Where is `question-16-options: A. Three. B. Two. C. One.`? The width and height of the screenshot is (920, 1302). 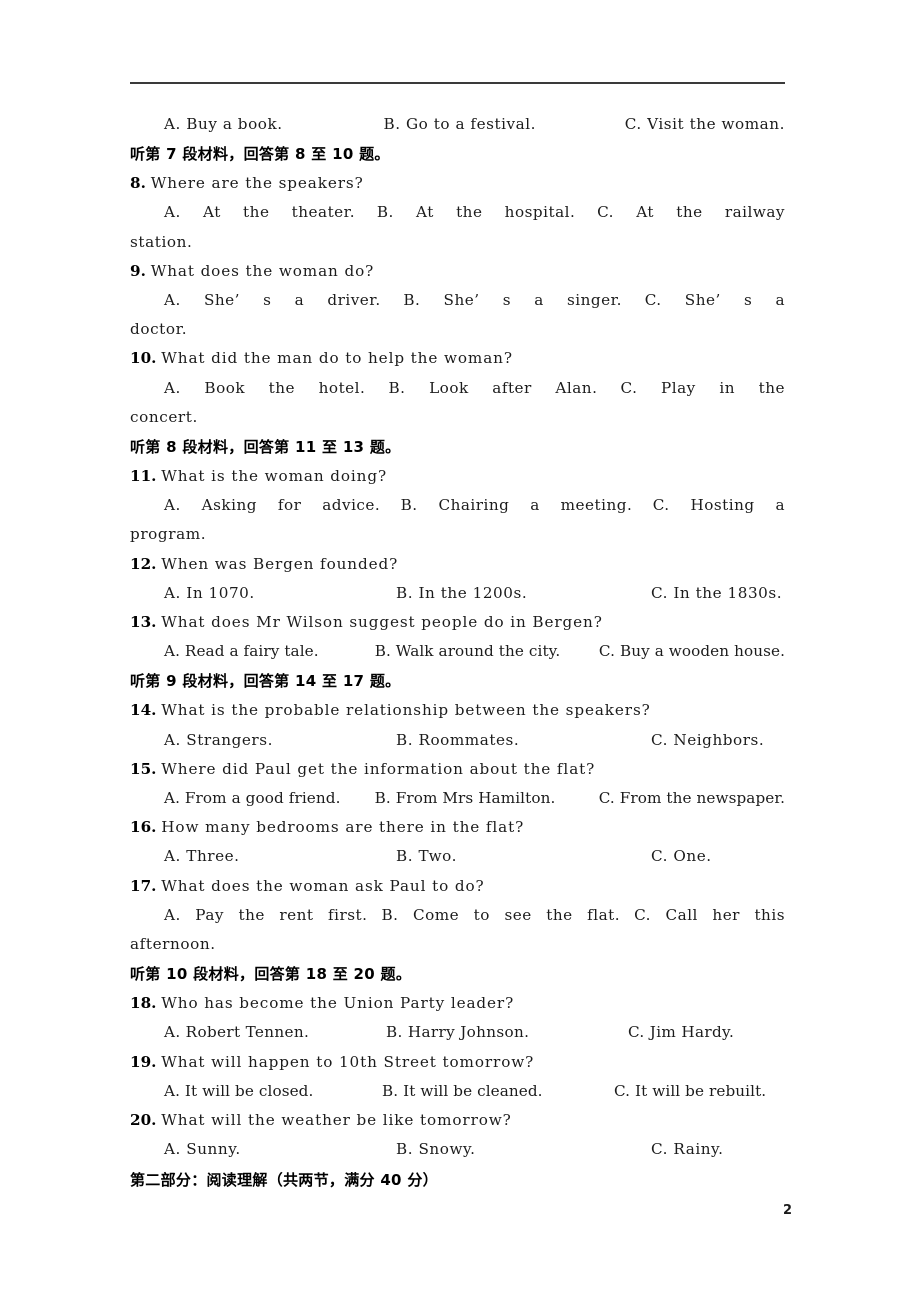
question-16-options: A. Three. B. Two. C. One. is located at coordinates (457, 856).